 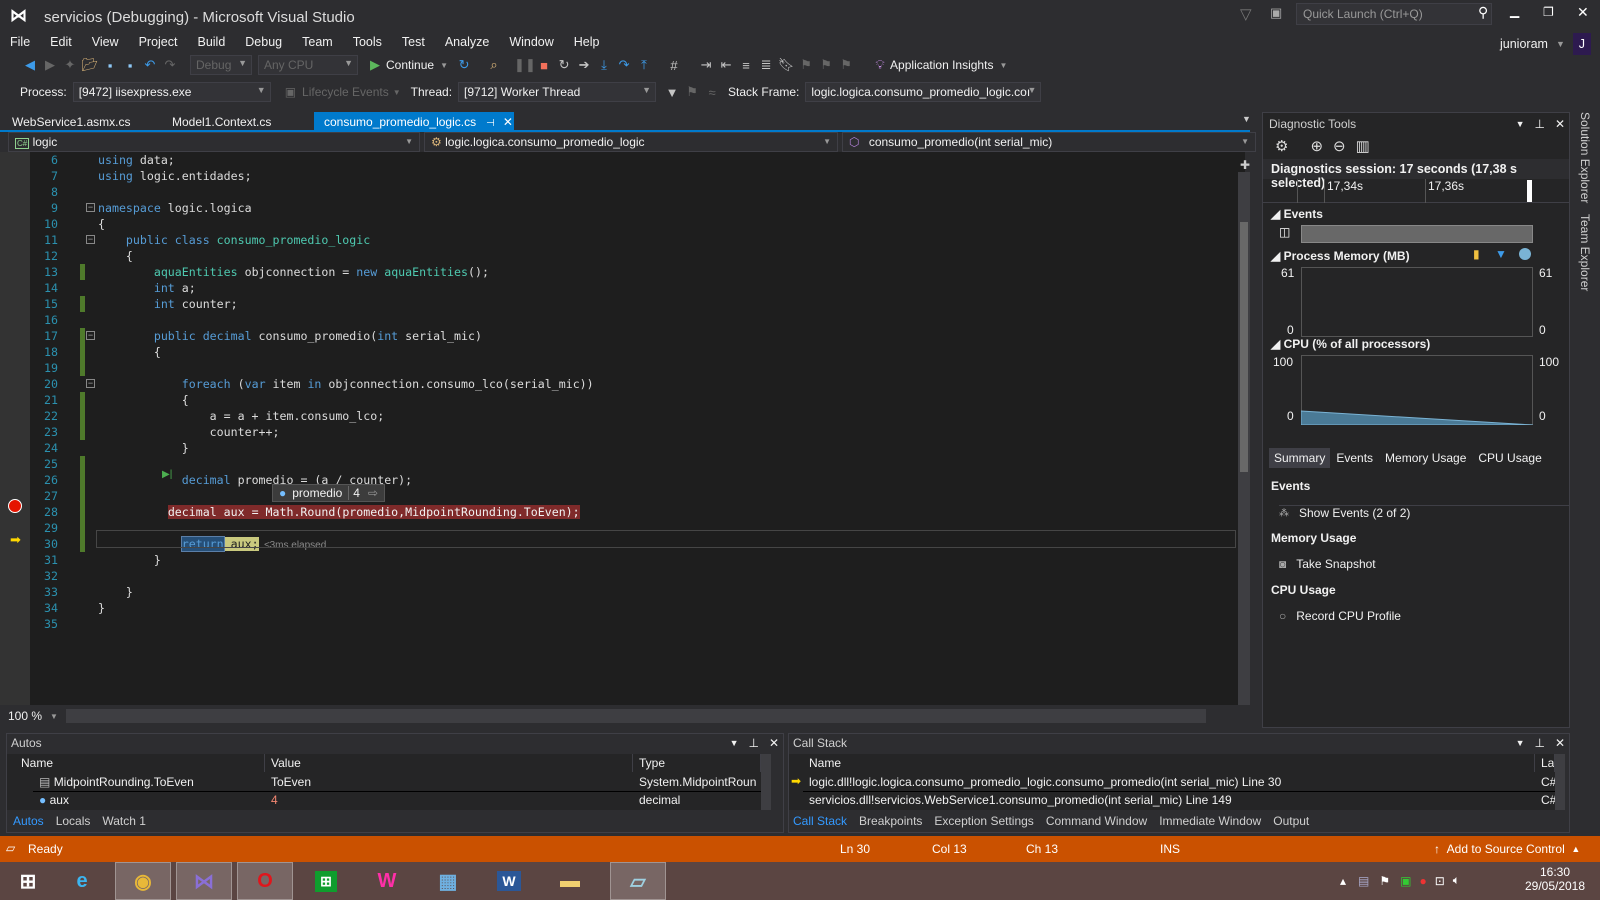 What do you see at coordinates (241, 416) in the screenshot?
I see `code-line: a = a + item.consumo_lco;` at bounding box center [241, 416].